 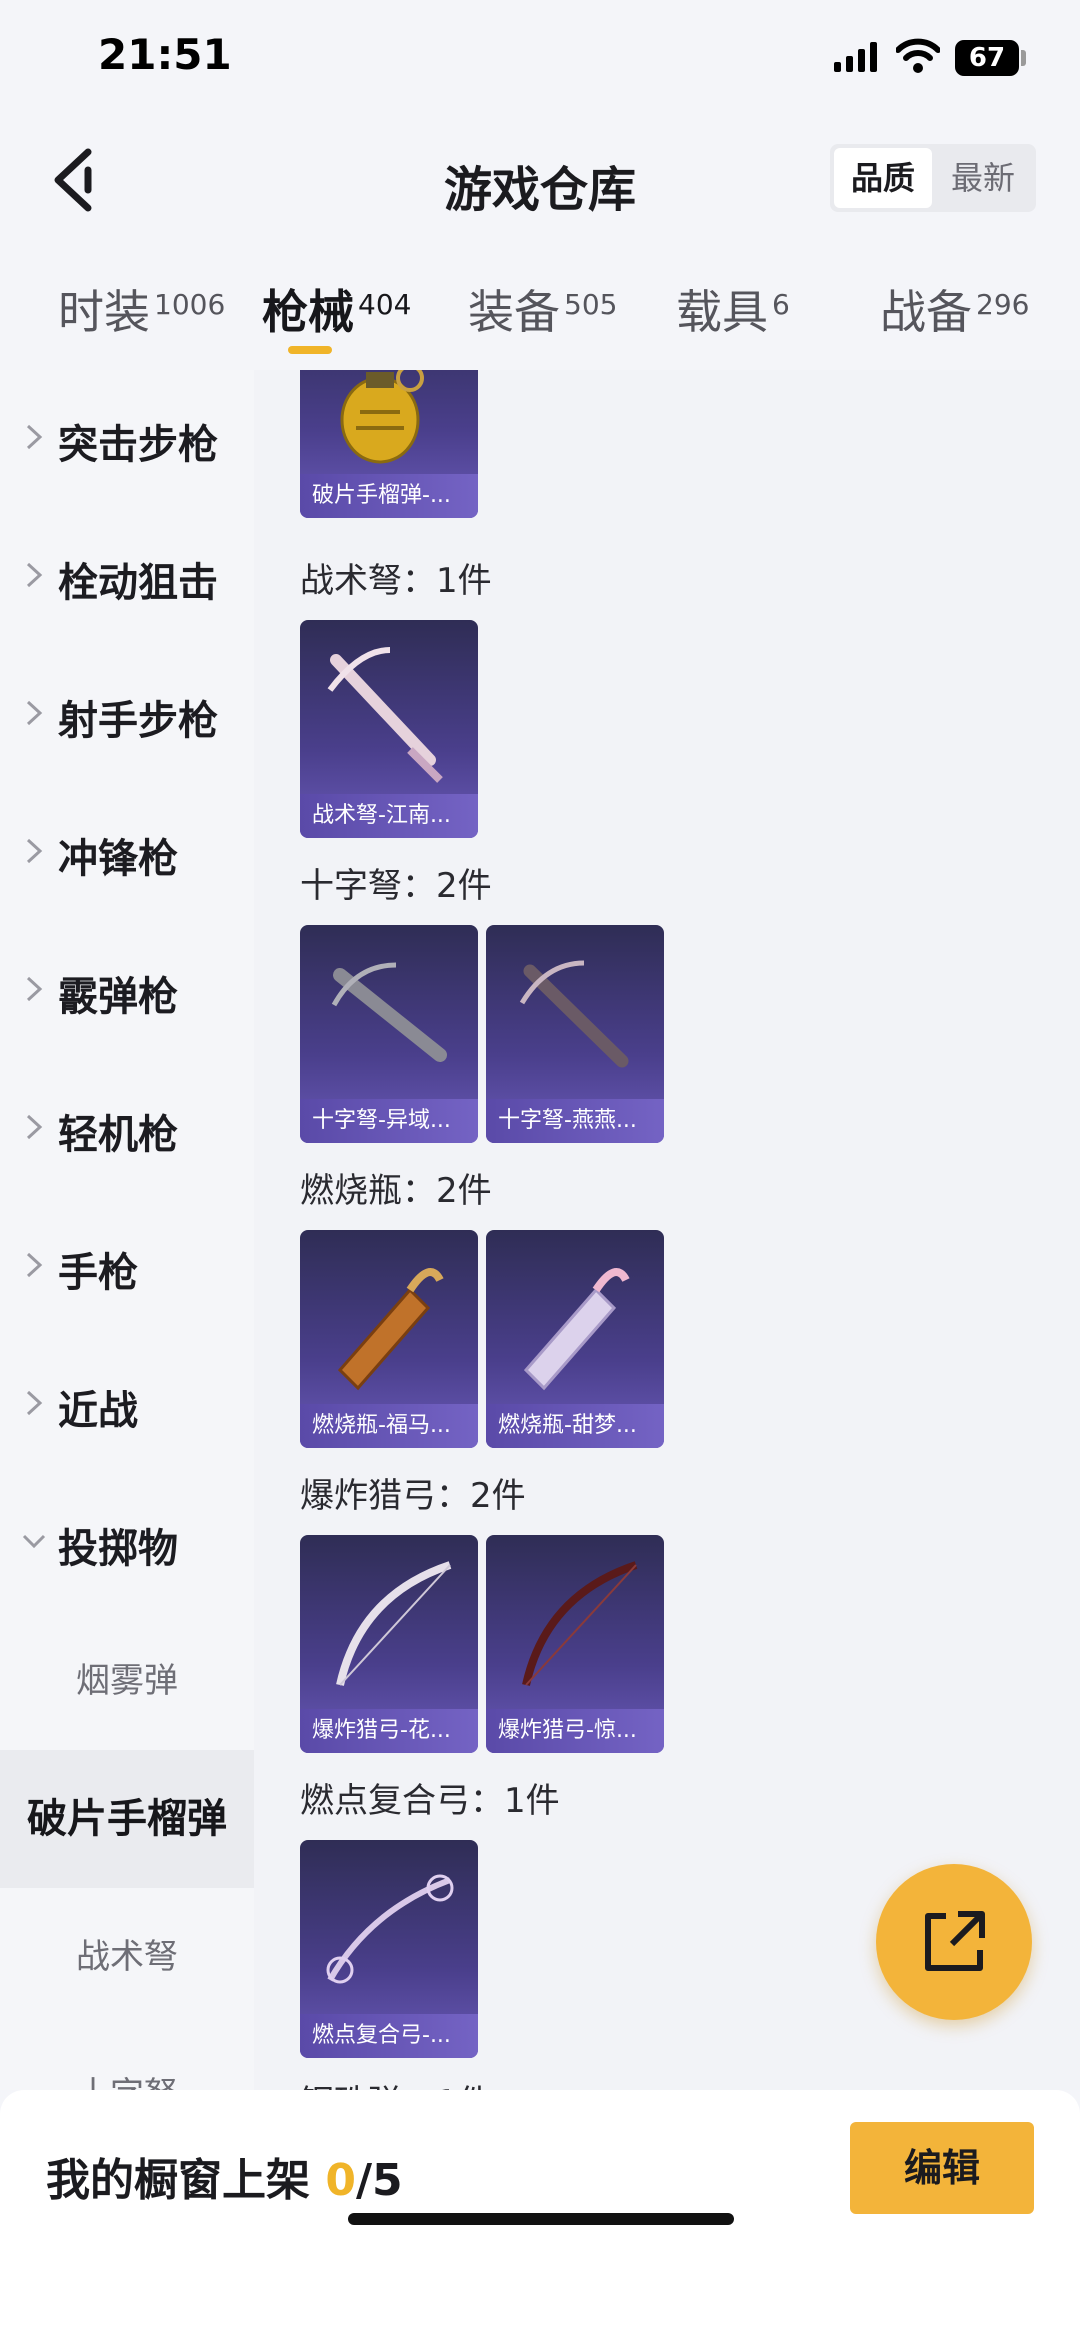 What do you see at coordinates (127, 1681) in the screenshot?
I see `sidebar-subitem-smoke: 烟雾弹` at bounding box center [127, 1681].